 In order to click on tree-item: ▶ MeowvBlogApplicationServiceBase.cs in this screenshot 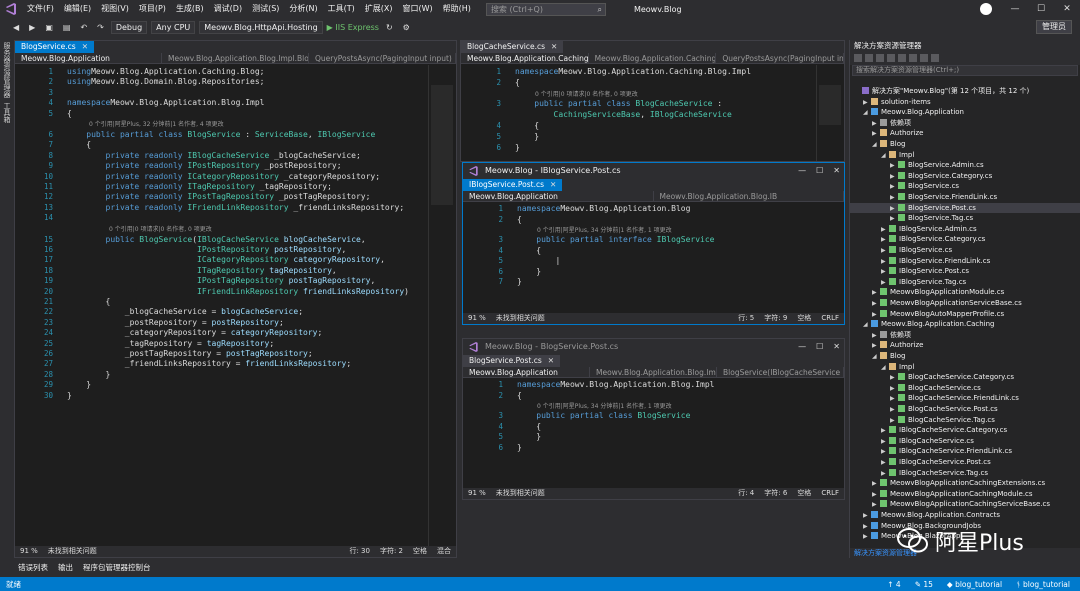, I will do `click(965, 303)`.